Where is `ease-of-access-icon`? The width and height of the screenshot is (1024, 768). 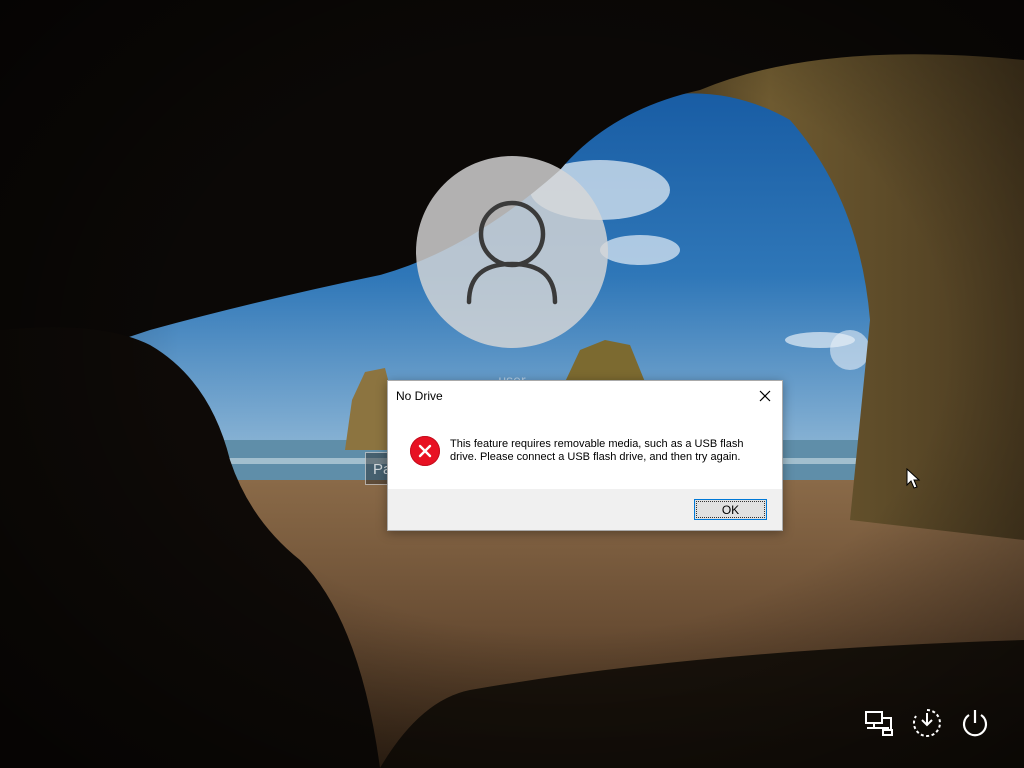
ease-of-access-icon is located at coordinates (927, 723).